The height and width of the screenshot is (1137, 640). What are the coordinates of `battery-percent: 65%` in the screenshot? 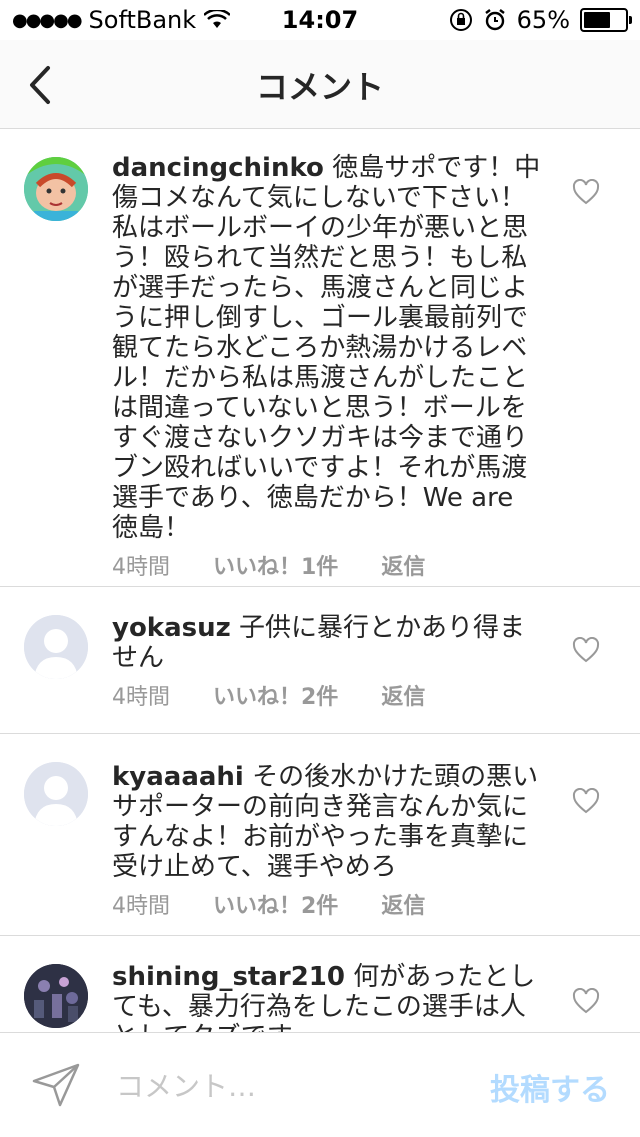 It's located at (543, 20).